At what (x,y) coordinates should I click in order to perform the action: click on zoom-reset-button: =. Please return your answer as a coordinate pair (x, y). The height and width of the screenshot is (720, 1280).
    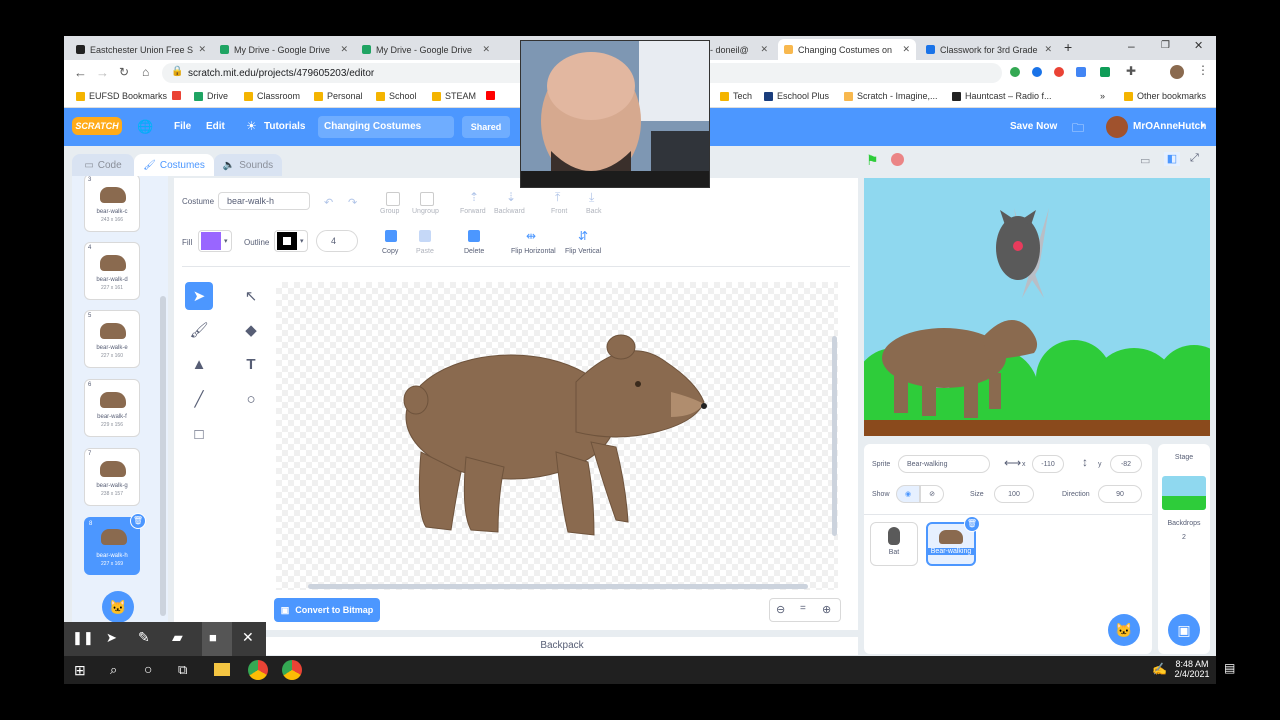
    Looking at the image, I should click on (803, 608).